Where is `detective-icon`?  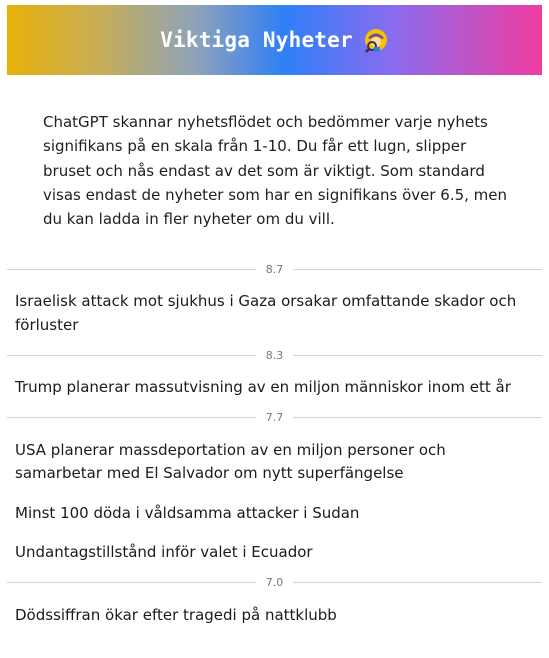 detective-icon is located at coordinates (376, 40).